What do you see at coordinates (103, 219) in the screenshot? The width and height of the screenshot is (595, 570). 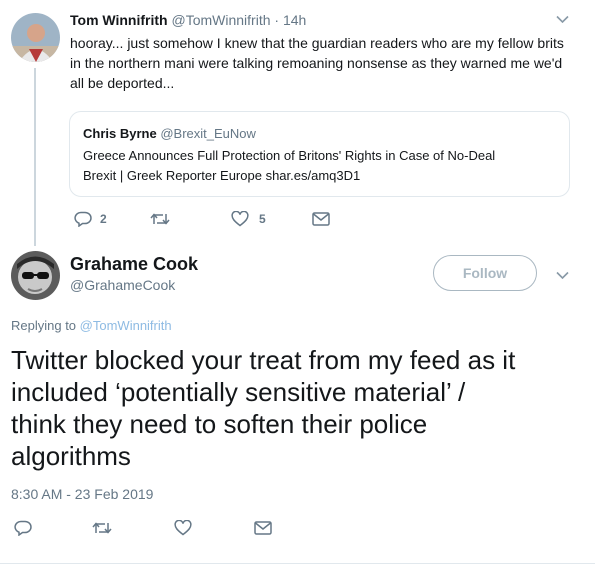 I see `reply-count: 2` at bounding box center [103, 219].